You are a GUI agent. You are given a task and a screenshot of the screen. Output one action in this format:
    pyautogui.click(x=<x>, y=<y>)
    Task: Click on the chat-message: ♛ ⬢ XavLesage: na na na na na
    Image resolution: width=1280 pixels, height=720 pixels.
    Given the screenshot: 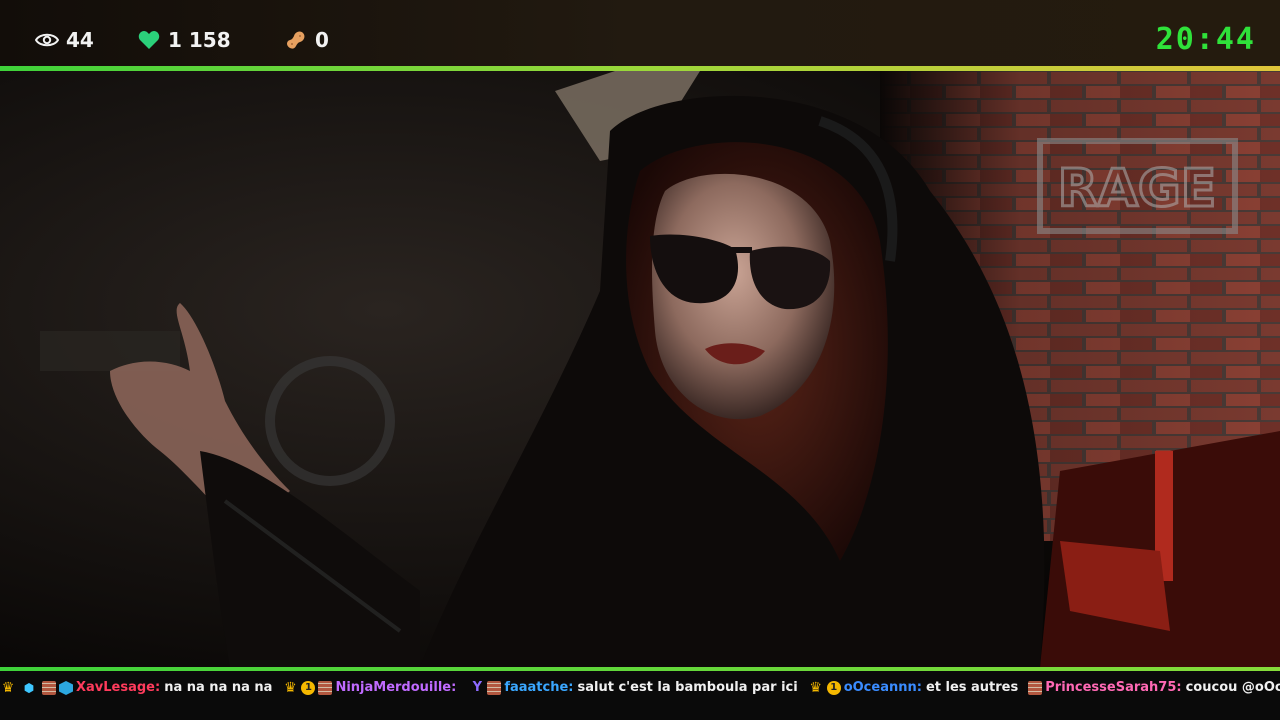 What is the action you would take?
    pyautogui.click(x=138, y=688)
    